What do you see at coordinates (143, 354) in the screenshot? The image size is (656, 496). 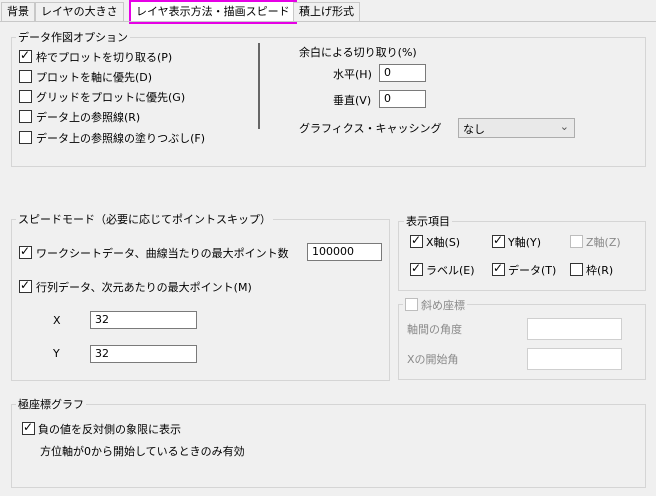 I see `y-points-input: 32` at bounding box center [143, 354].